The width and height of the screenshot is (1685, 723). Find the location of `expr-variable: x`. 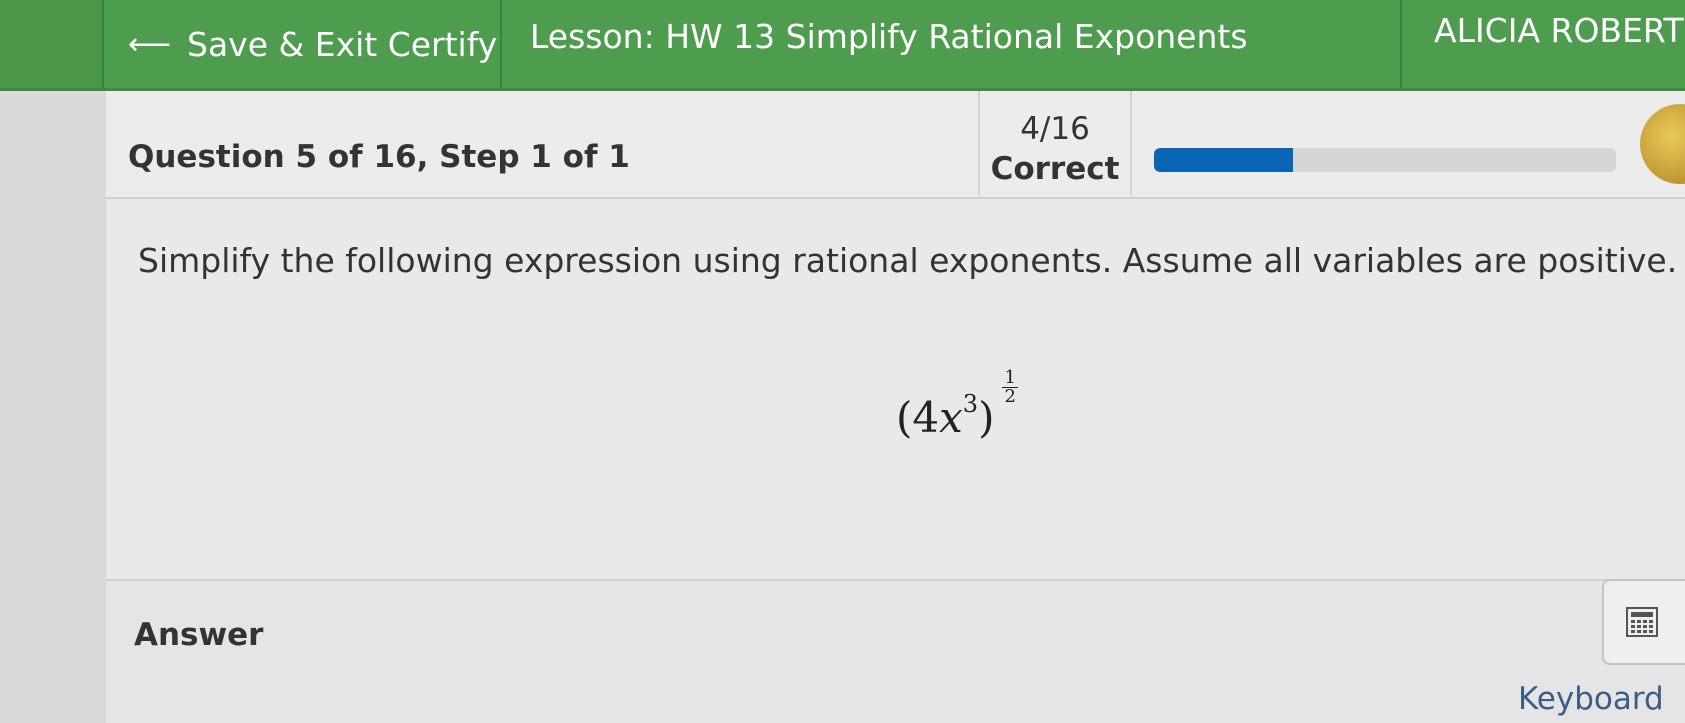

expr-variable: x is located at coordinates (951, 417).